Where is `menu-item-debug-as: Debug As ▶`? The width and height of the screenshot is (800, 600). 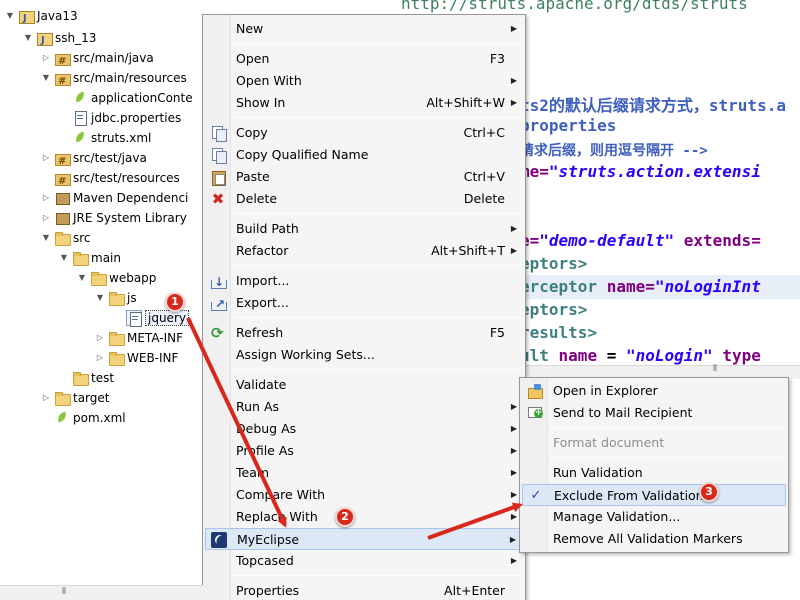 menu-item-debug-as: Debug As ▶ is located at coordinates (364, 429).